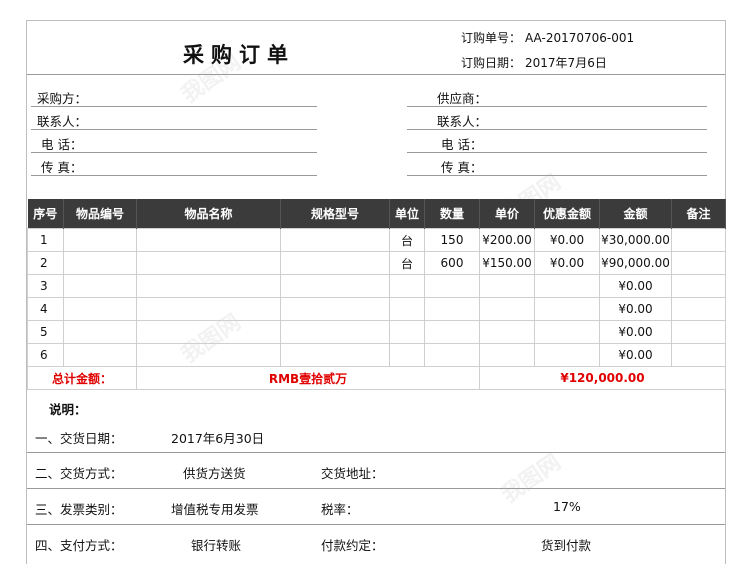  I want to click on payment-terms-label: 付款约定：, so click(352, 545).